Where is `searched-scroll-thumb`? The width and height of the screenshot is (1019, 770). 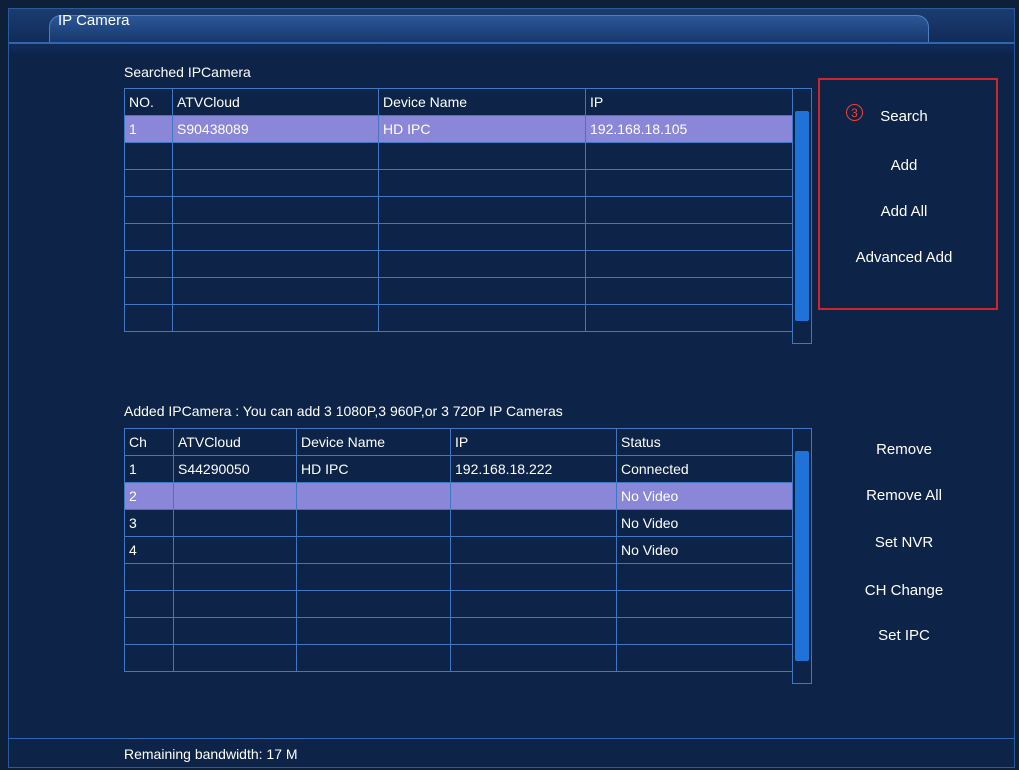
searched-scroll-thumb is located at coordinates (802, 216).